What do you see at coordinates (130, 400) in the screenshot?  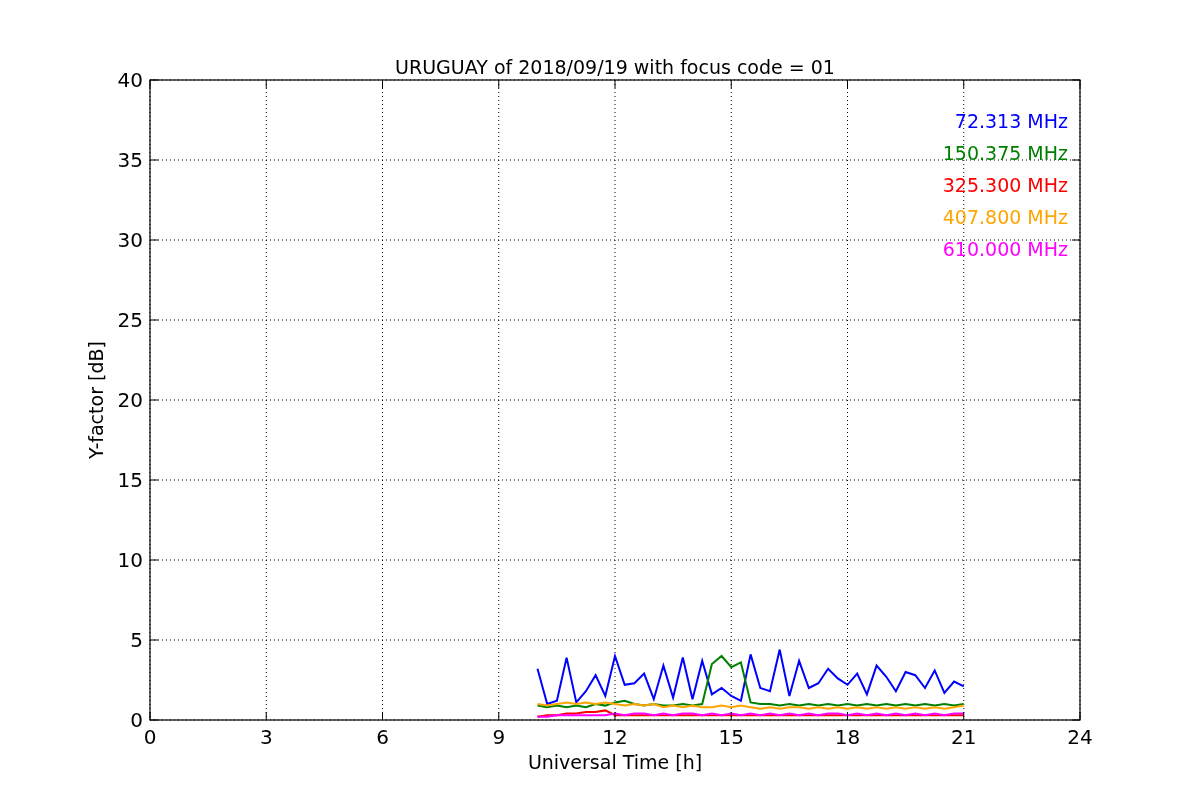 I see `y-tick-label: 20` at bounding box center [130, 400].